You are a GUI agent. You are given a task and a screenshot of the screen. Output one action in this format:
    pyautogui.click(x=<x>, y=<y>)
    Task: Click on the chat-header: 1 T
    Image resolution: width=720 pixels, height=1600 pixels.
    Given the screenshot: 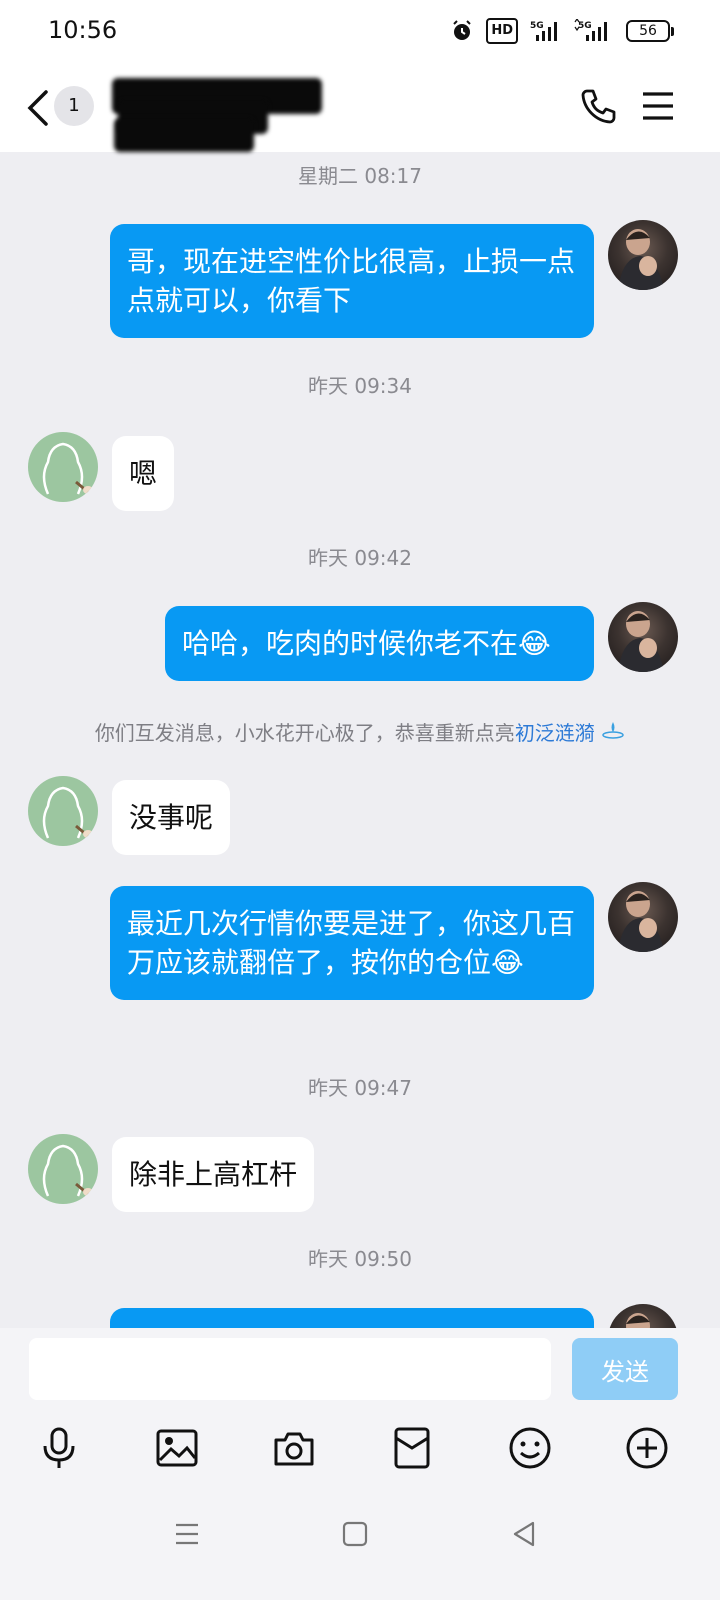 What is the action you would take?
    pyautogui.click(x=360, y=108)
    